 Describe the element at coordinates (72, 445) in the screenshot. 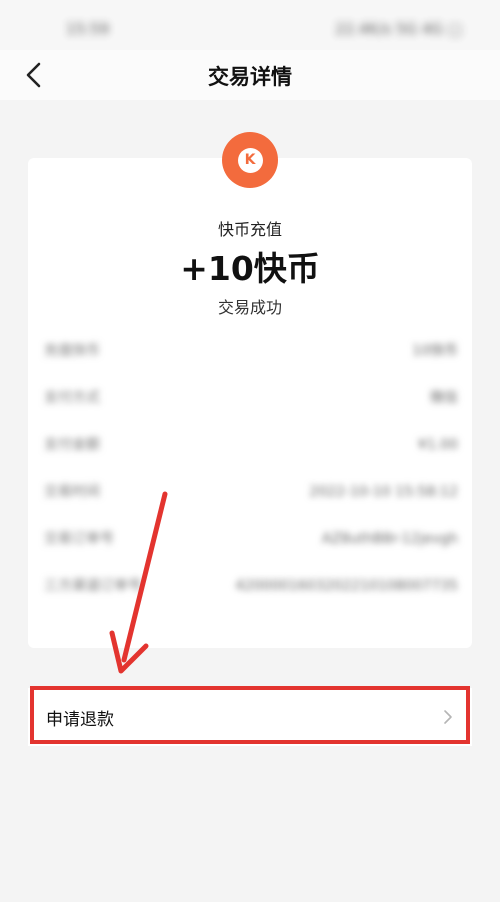

I see `detail-label: 支付金额` at that location.